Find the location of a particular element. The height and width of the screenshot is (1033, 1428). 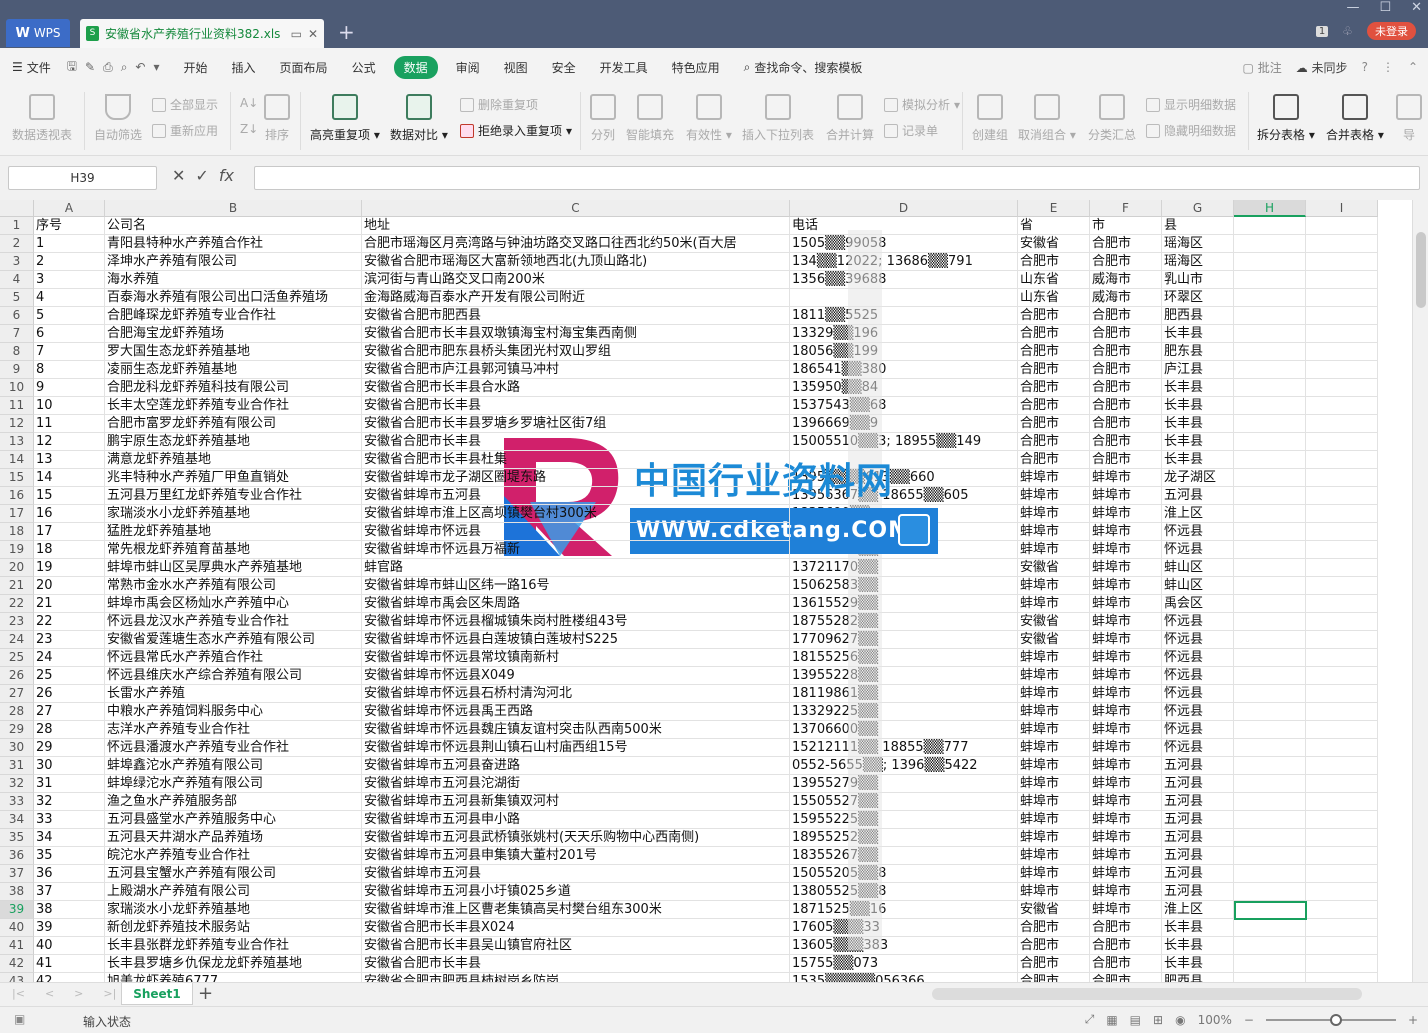

next-sheet-icon: > is located at coordinates (78, 993).